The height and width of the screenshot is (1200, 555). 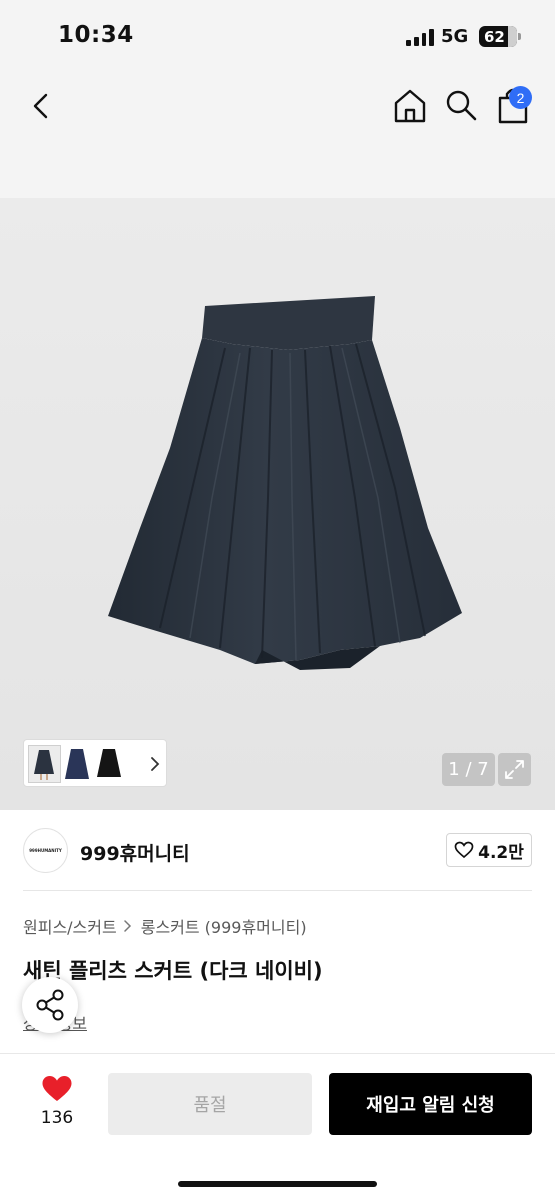 What do you see at coordinates (70, 926) in the screenshot?
I see `breadcrumb-category: 원피스/스커트` at bounding box center [70, 926].